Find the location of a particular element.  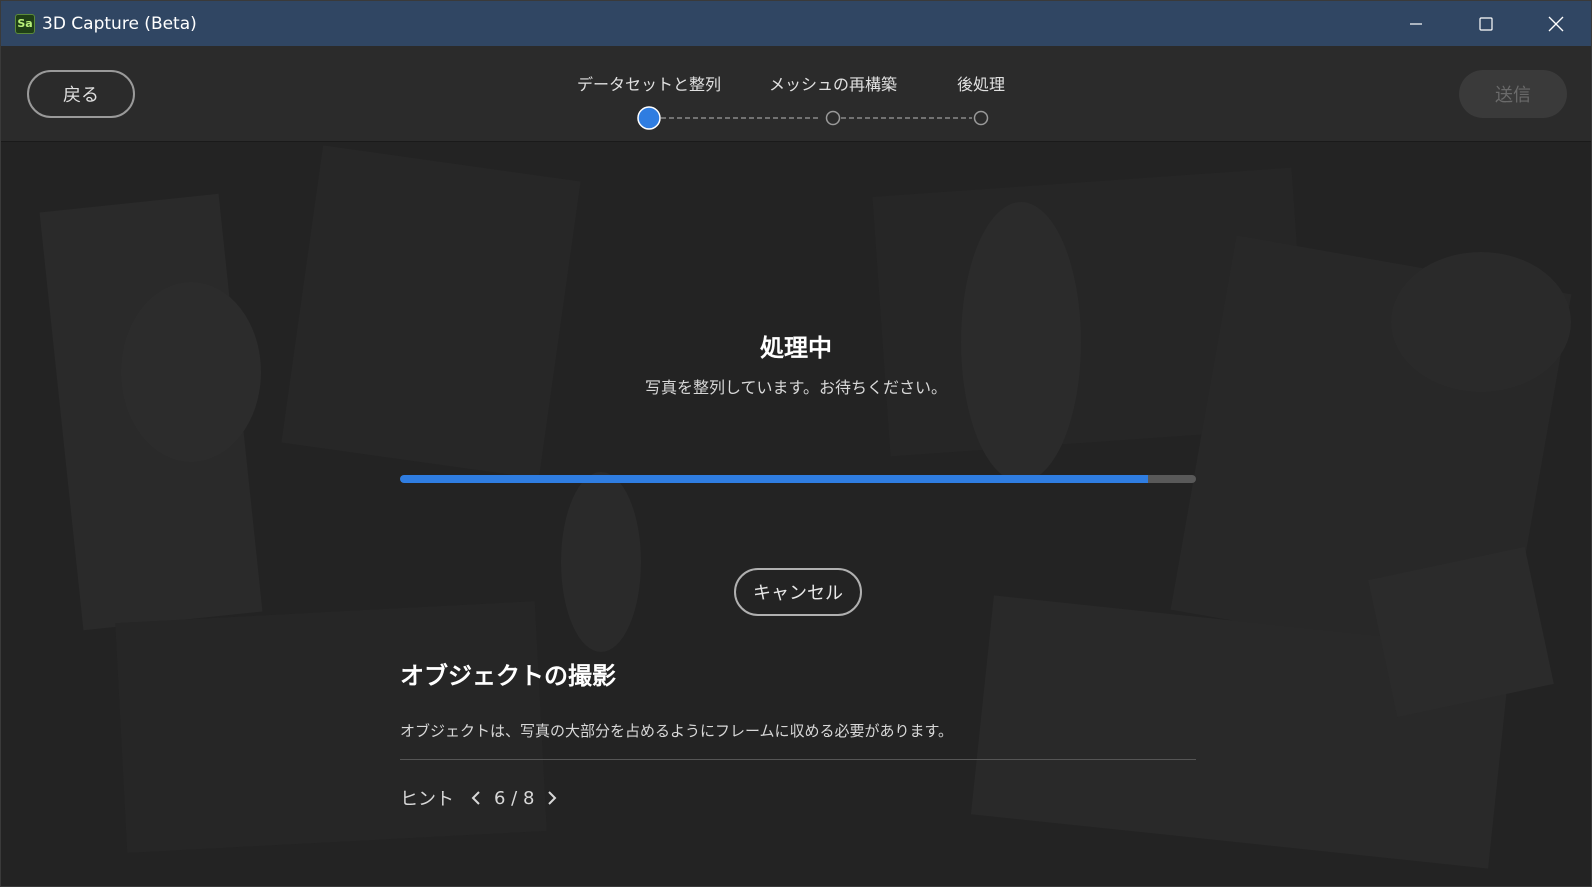

close-icon is located at coordinates (1556, 23).